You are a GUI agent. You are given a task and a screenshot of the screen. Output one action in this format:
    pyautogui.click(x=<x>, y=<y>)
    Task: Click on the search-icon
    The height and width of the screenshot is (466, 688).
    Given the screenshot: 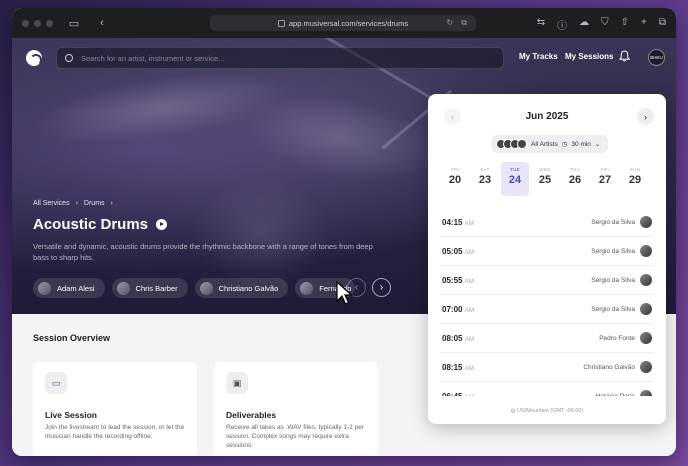 What is the action you would take?
    pyautogui.click(x=69, y=58)
    